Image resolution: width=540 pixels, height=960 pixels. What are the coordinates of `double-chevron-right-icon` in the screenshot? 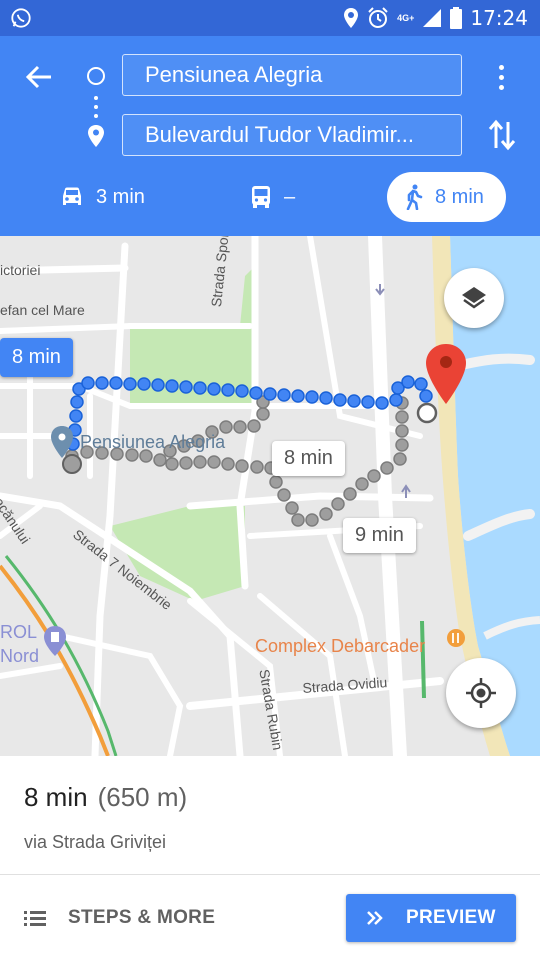 It's located at (375, 918).